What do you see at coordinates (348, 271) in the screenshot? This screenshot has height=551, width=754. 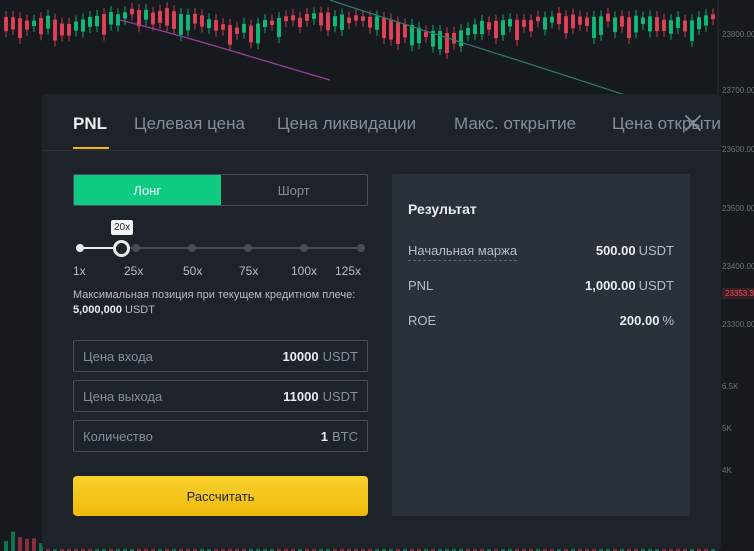 I see `slider-label: 125x` at bounding box center [348, 271].